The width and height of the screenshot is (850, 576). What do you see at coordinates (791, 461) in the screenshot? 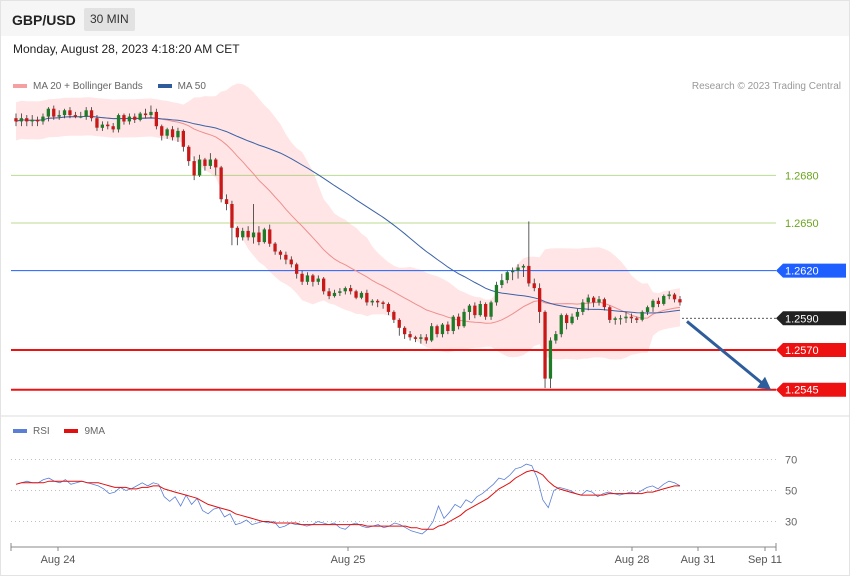
I see `rsi-tick-label: 70` at bounding box center [791, 461].